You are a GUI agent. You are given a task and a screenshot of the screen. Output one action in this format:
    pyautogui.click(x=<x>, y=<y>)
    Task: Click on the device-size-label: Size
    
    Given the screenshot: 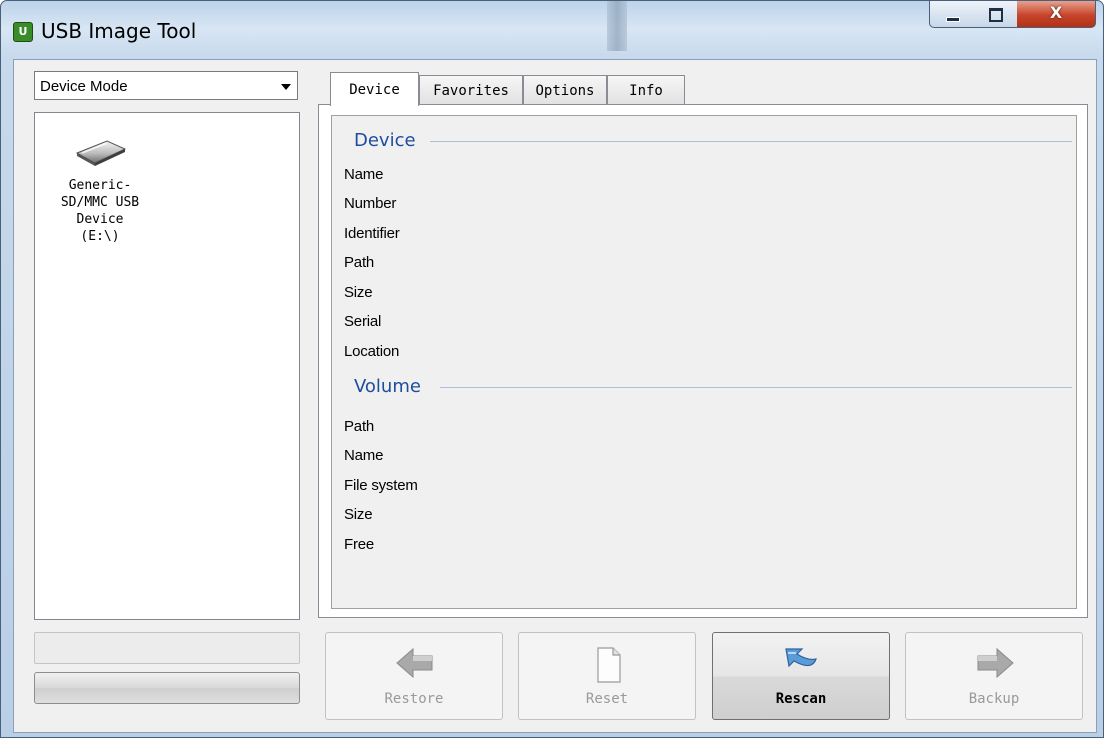 What is the action you would take?
    pyautogui.click(x=358, y=292)
    